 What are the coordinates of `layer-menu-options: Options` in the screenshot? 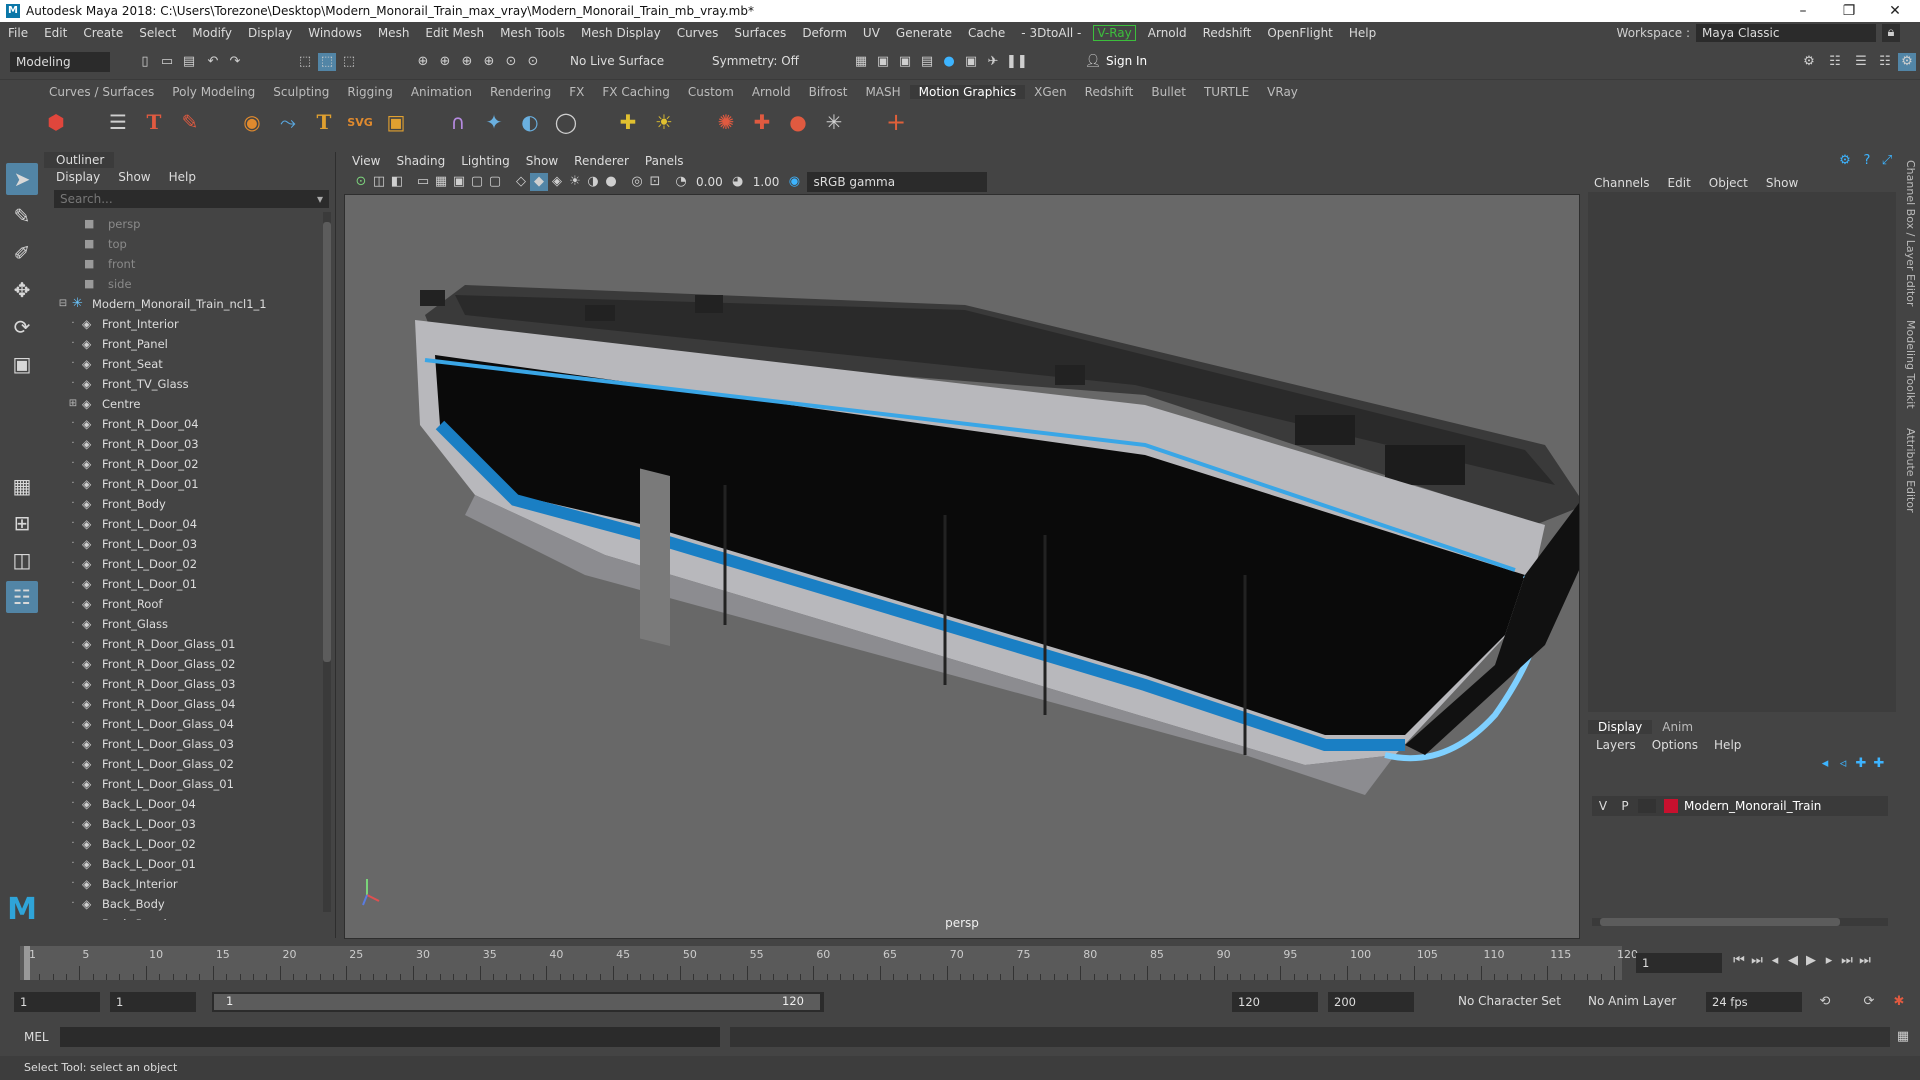 It's located at (1675, 745).